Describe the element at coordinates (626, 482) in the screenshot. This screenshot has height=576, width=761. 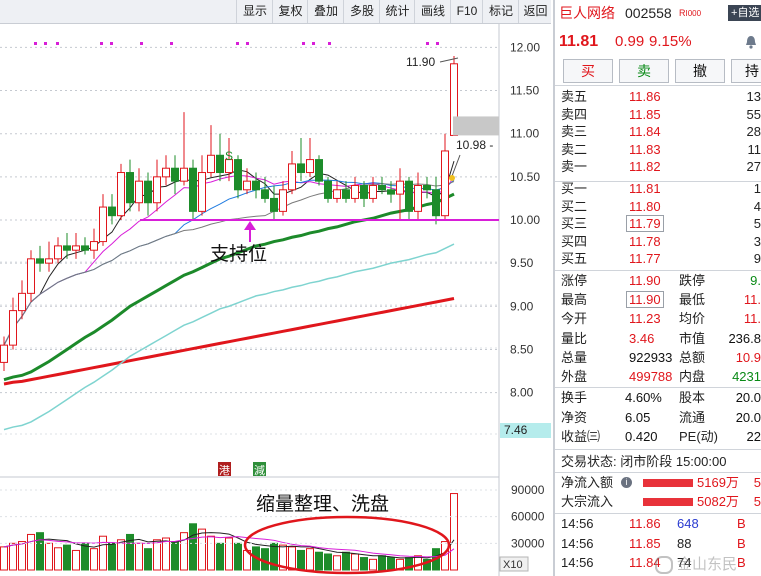
I see `info-icon: i` at that location.